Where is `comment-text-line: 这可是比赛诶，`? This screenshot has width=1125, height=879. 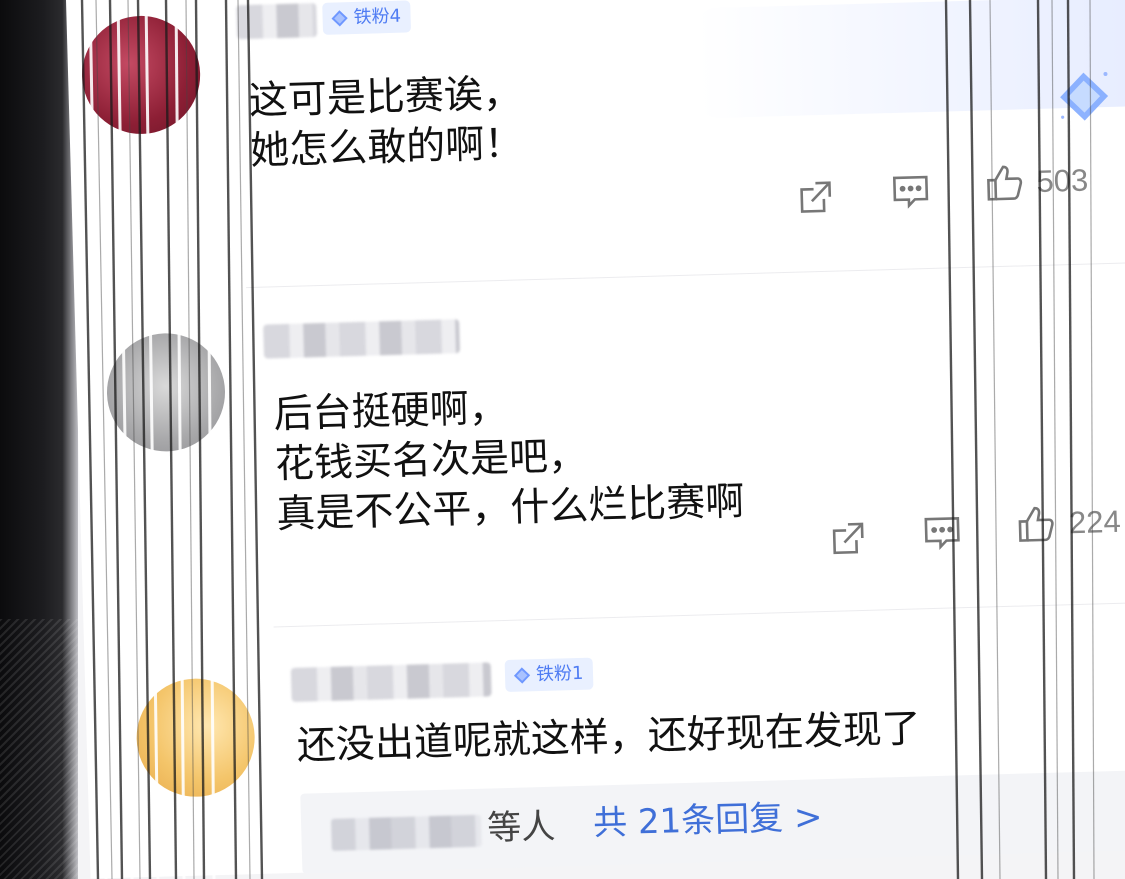 comment-text-line: 这可是比赛诶， is located at coordinates (385, 97).